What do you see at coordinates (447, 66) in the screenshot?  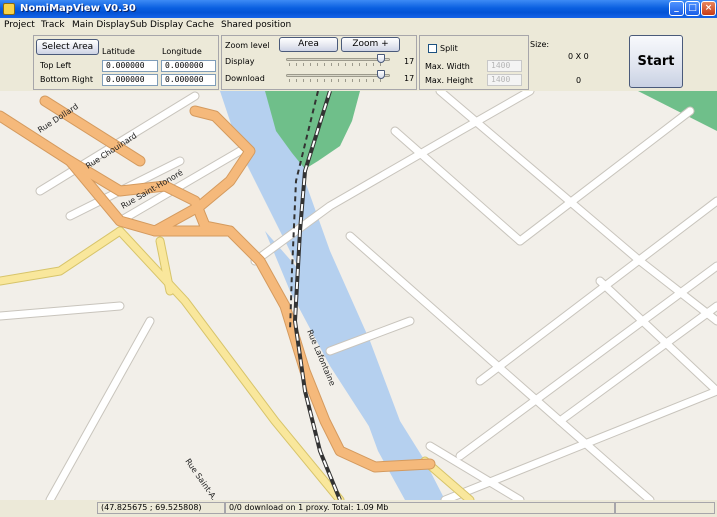 I see `max-width-label: Max. Width` at bounding box center [447, 66].